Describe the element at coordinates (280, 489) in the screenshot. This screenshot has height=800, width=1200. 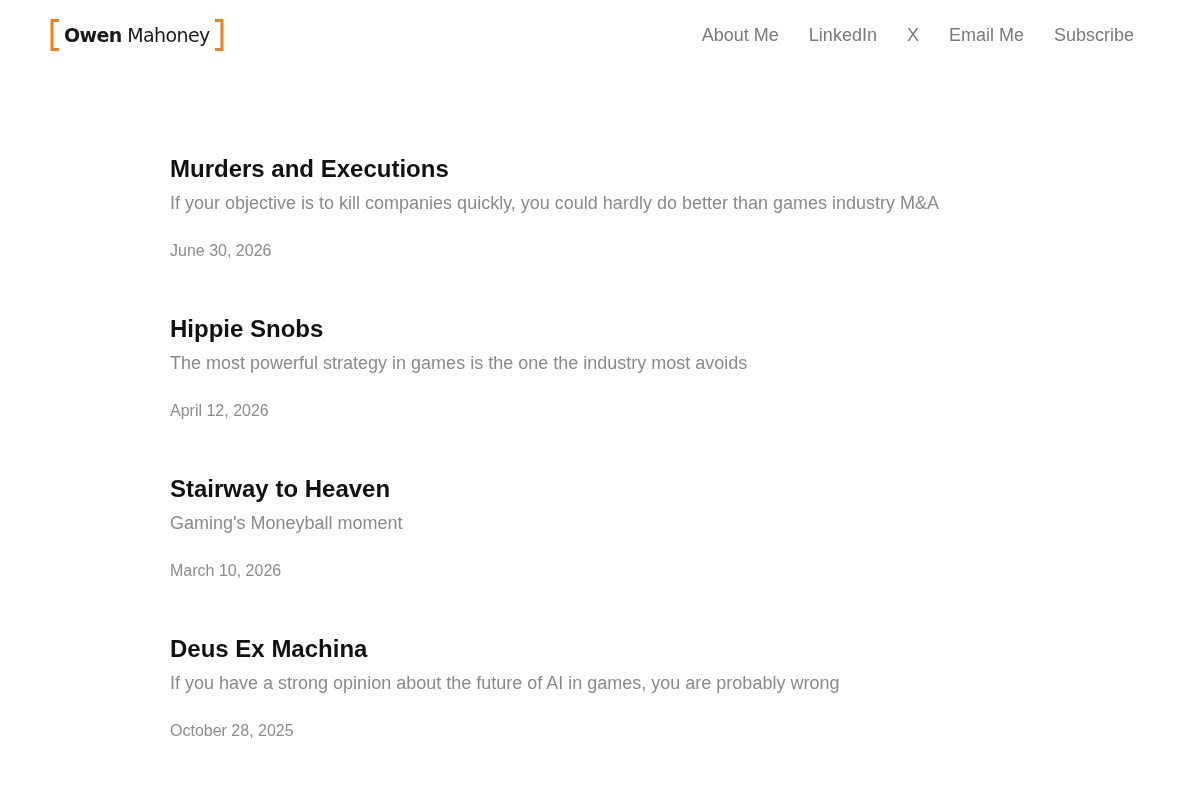
I see `post-title-link: Stairway to Heaven` at that location.